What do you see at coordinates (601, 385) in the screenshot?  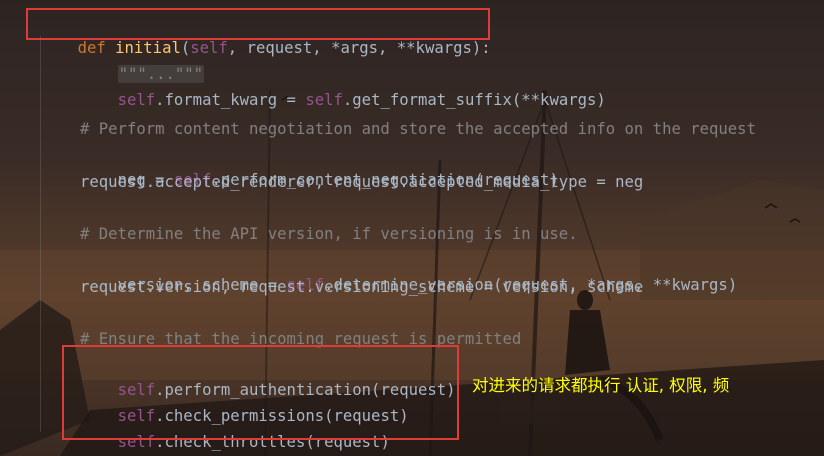 I see `annotation-note: 对进来的请求都执行 认证, 权限, 频` at bounding box center [601, 385].